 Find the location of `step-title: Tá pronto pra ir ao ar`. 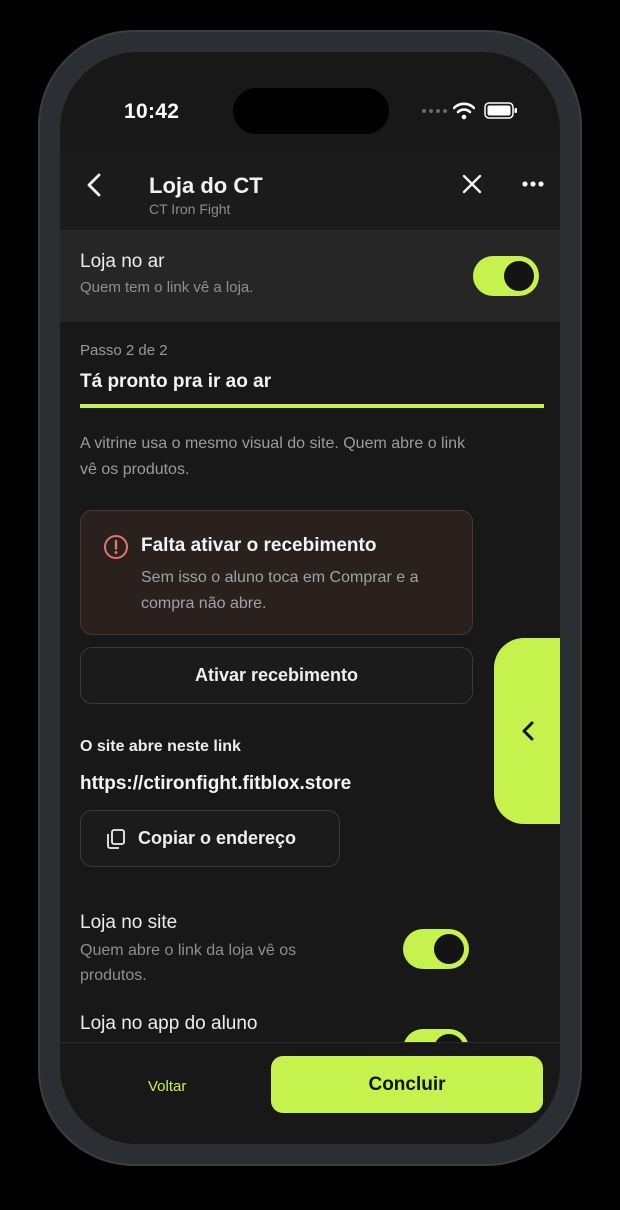

step-title: Tá pronto pra ir ao ar is located at coordinates (176, 381).